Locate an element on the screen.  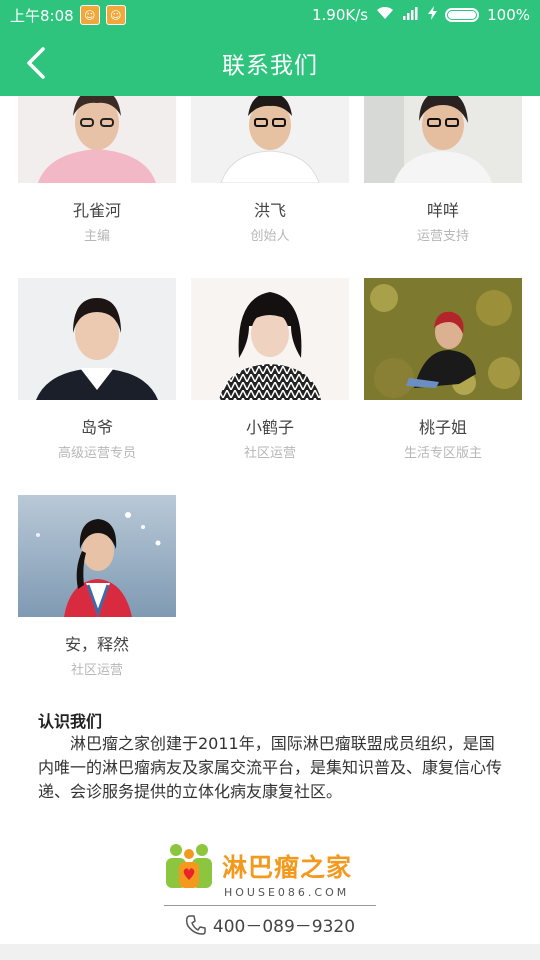
phone-link: 400－089－9320 is located at coordinates (270, 924).